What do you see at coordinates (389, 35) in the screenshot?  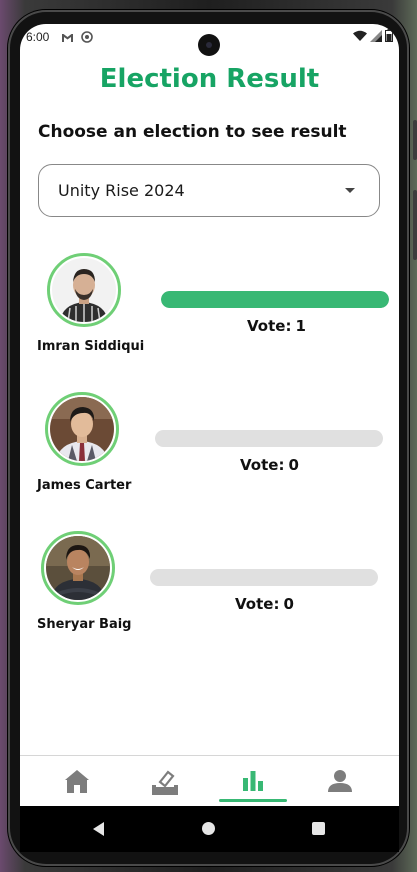 I see `battery-icon` at bounding box center [389, 35].